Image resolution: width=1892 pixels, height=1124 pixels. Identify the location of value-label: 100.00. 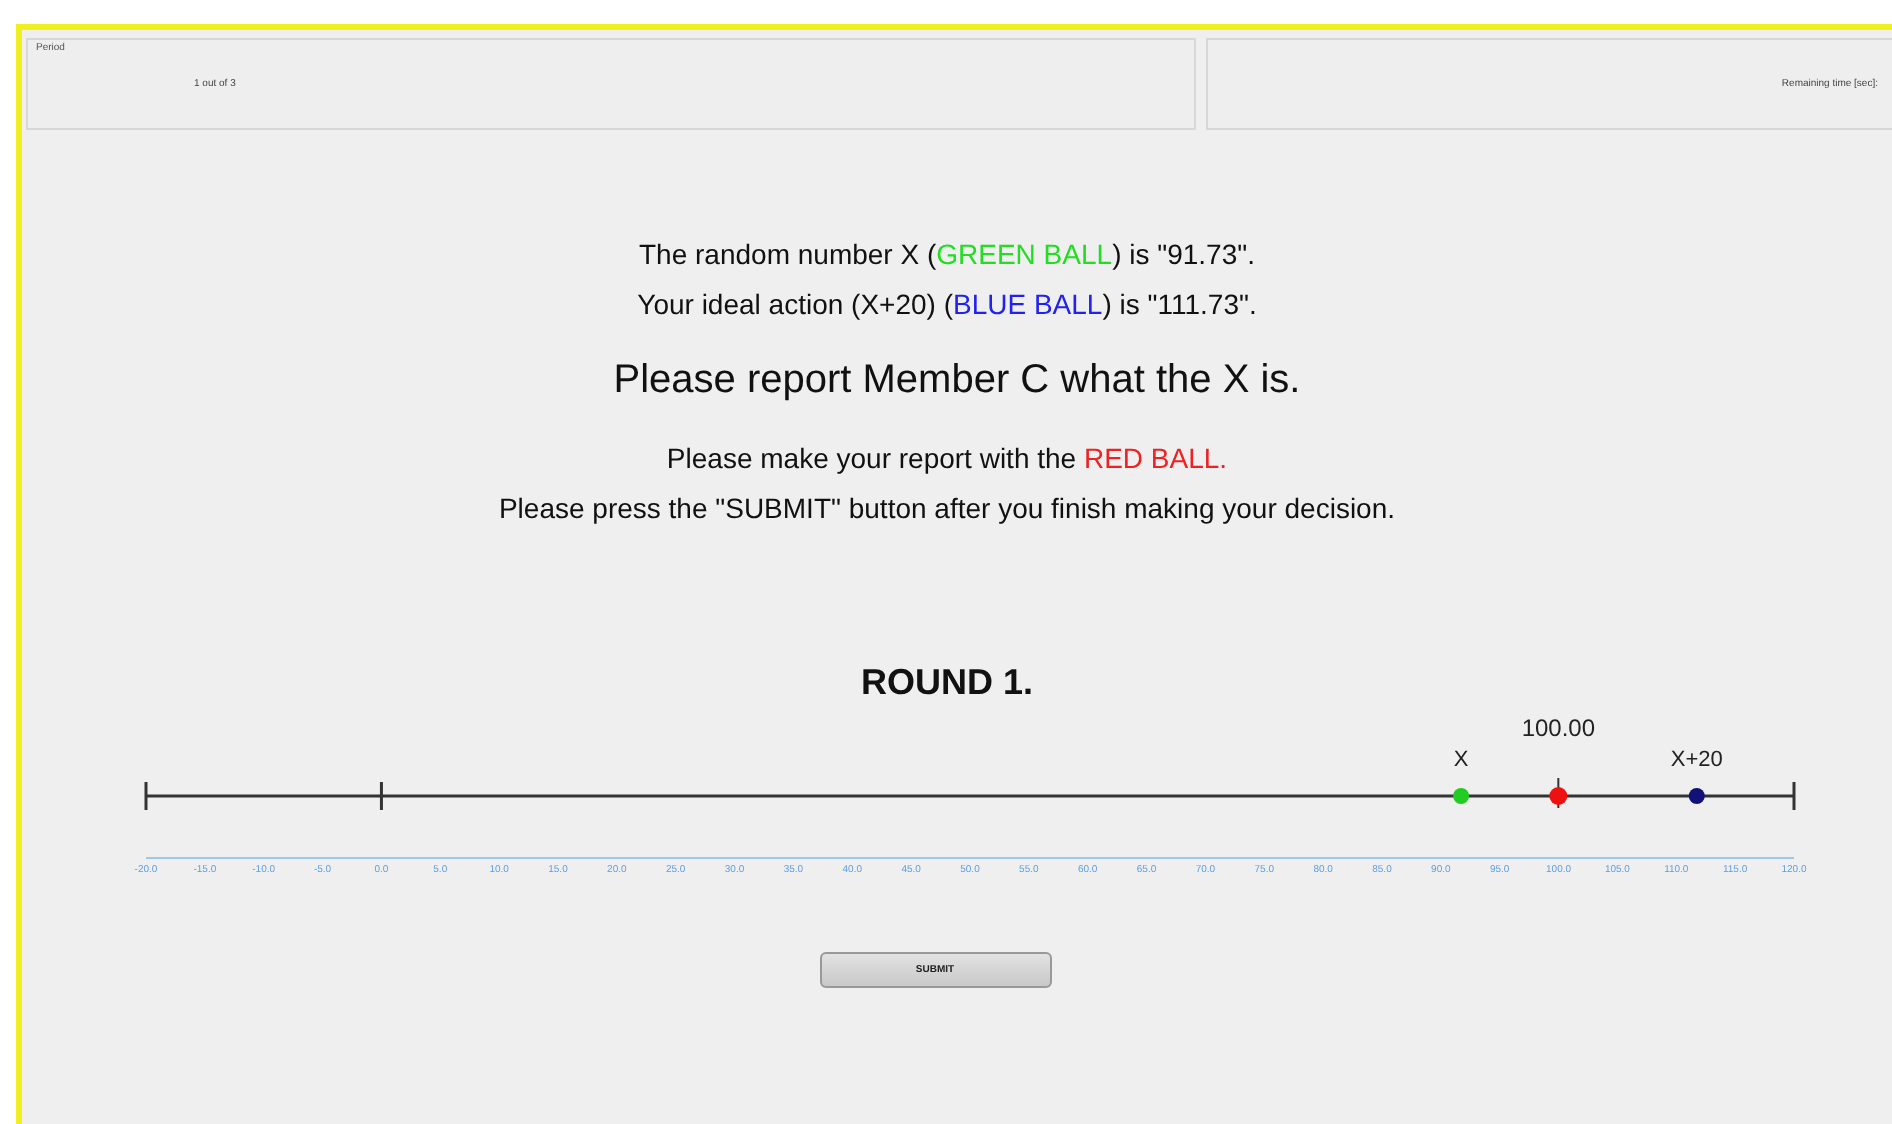
(1558, 728).